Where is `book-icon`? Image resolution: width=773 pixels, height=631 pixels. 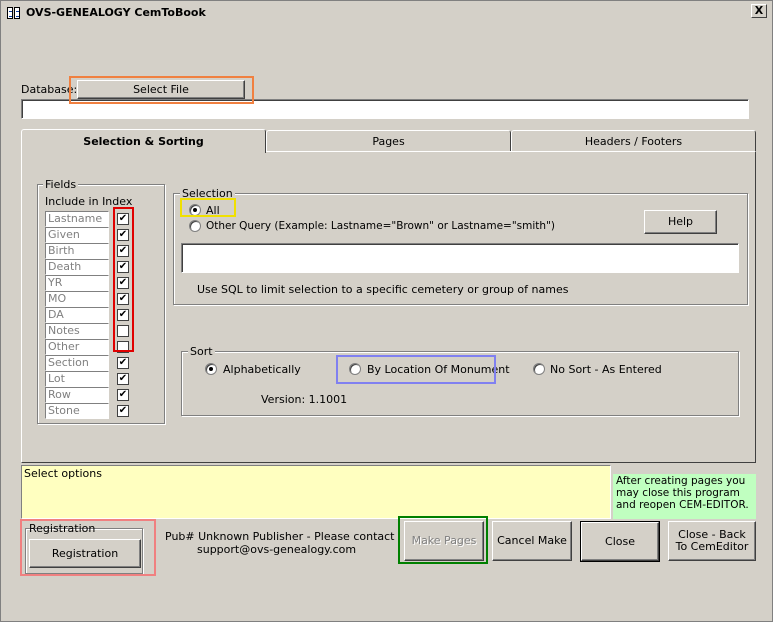
book-icon is located at coordinates (14, 12).